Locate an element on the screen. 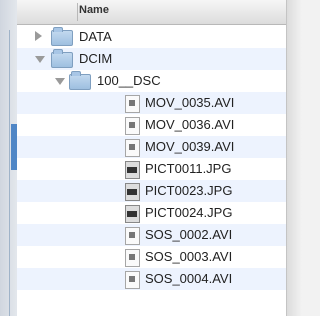 Image resolution: width=320 pixels, height=316 pixels. folder-row-100-dsc: 100__DSC is located at coordinates (151, 81).